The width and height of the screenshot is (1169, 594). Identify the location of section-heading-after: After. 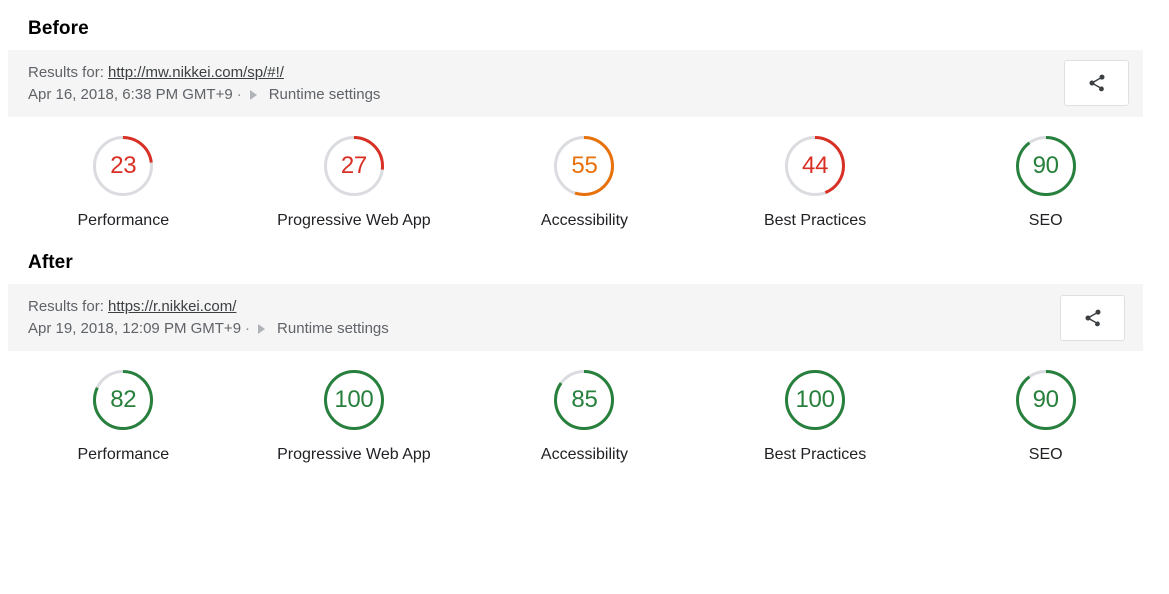
(50, 262).